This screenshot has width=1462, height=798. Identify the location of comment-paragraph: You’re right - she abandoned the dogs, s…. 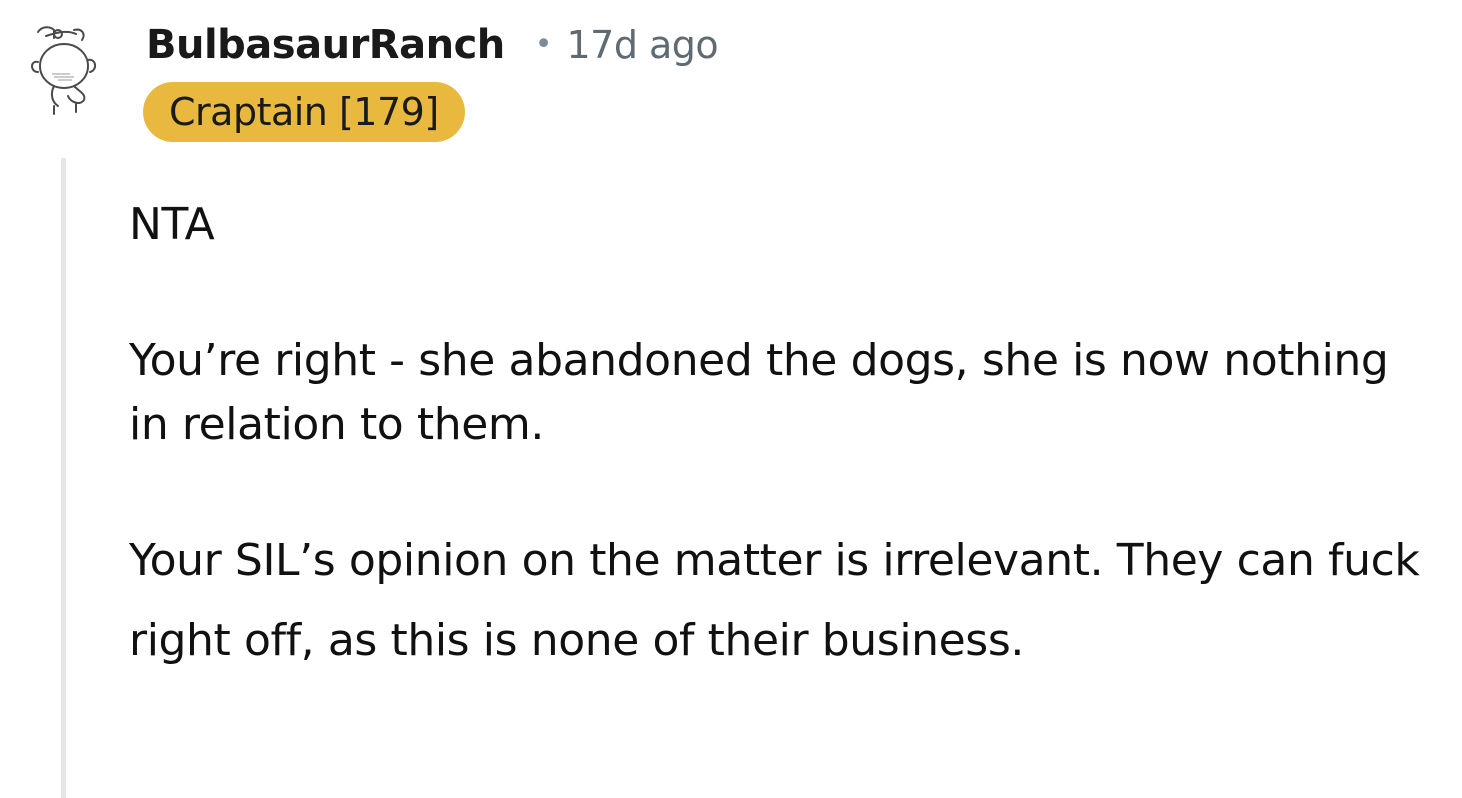
(759, 392).